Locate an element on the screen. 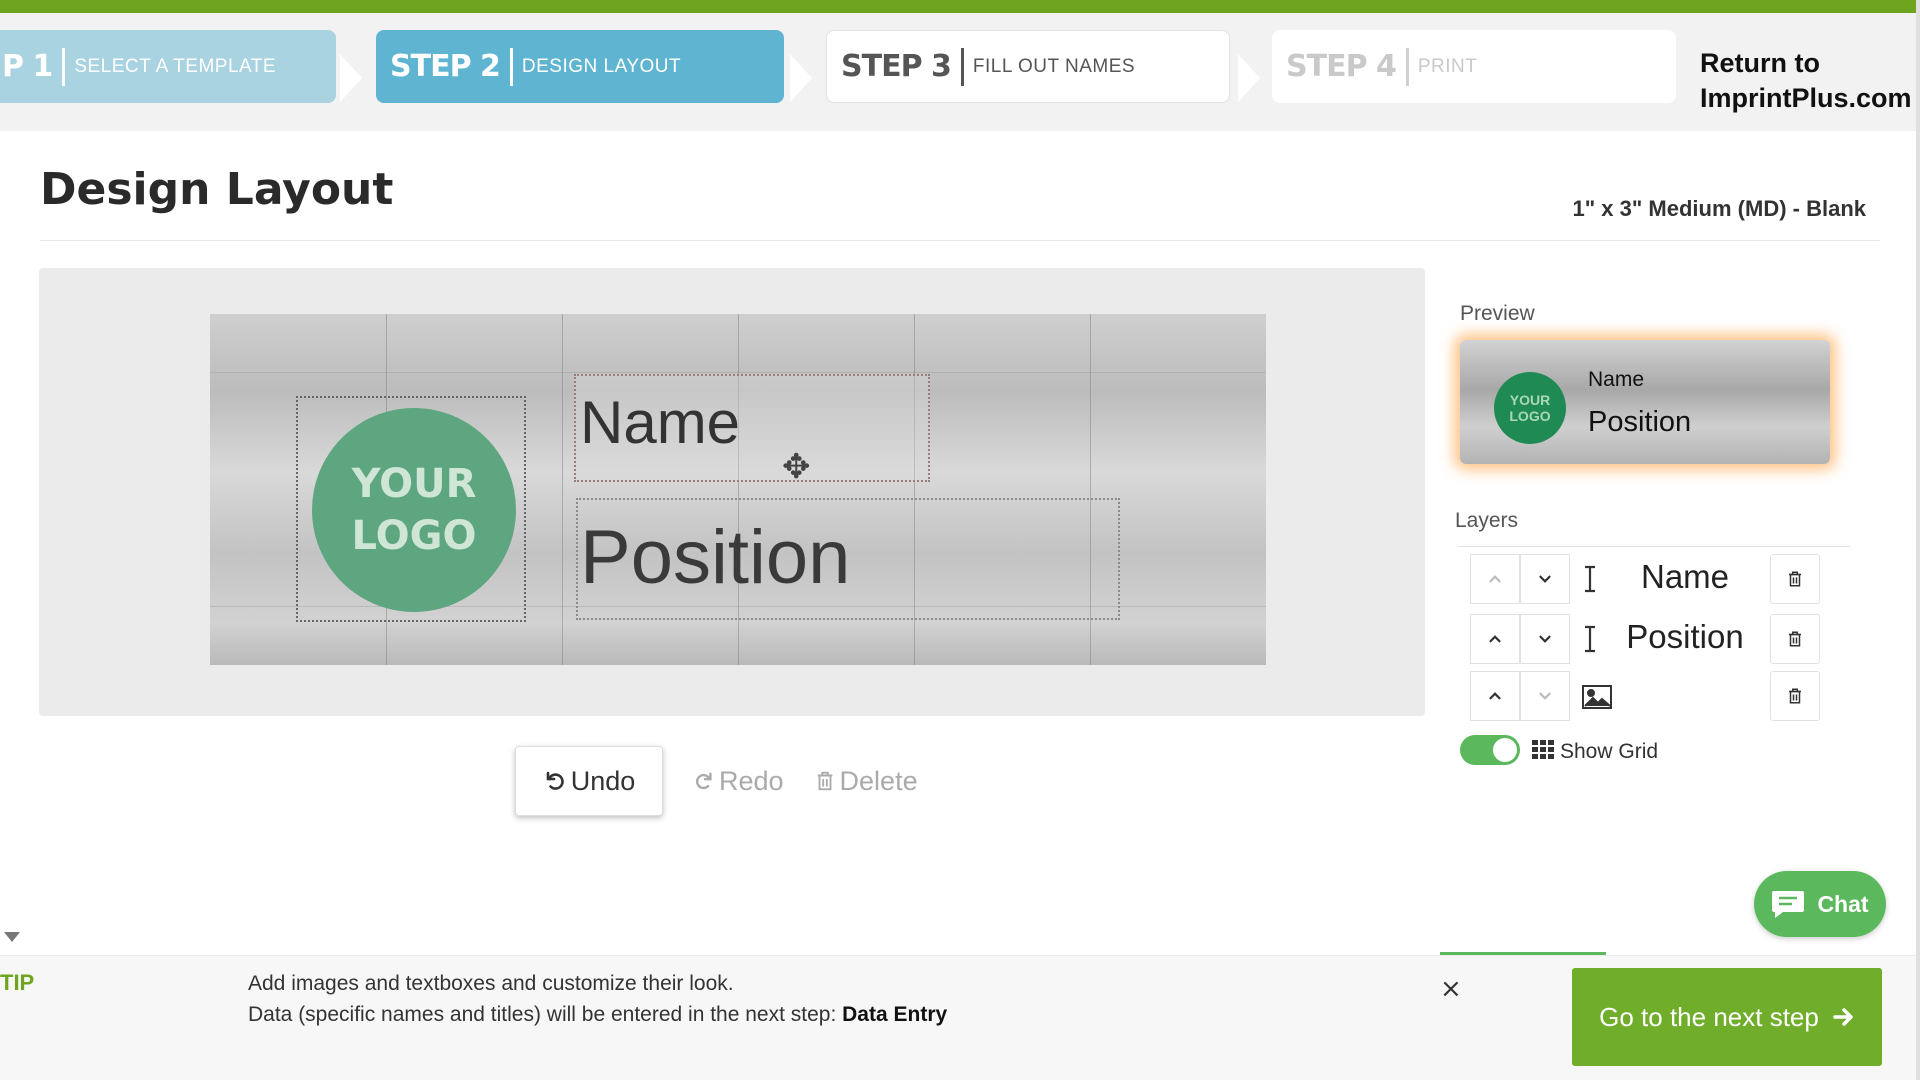 This screenshot has width=1920, height=1080. preview-logo: YOUR LOGO is located at coordinates (1530, 408).